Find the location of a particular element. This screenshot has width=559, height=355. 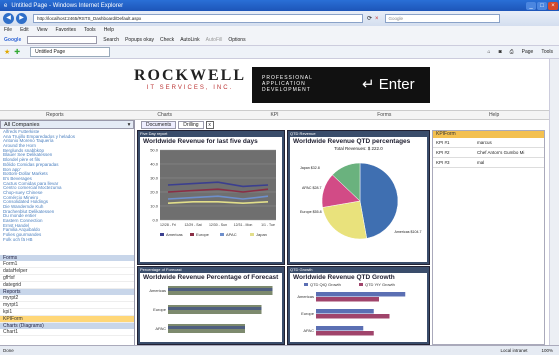

google-search-button: Search is located at coordinates (111, 40).